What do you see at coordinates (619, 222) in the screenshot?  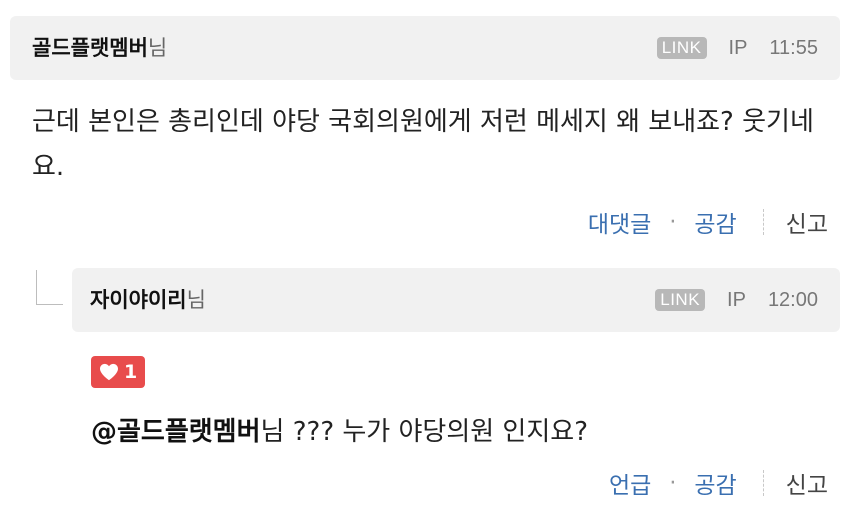 I see `reply-button: 대댓글` at bounding box center [619, 222].